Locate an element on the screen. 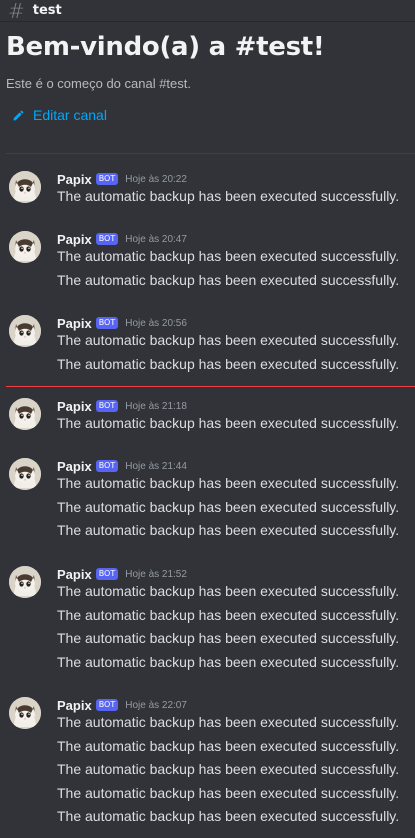  message-header: Papix BOT Hoje às 21:52 is located at coordinates (122, 574).